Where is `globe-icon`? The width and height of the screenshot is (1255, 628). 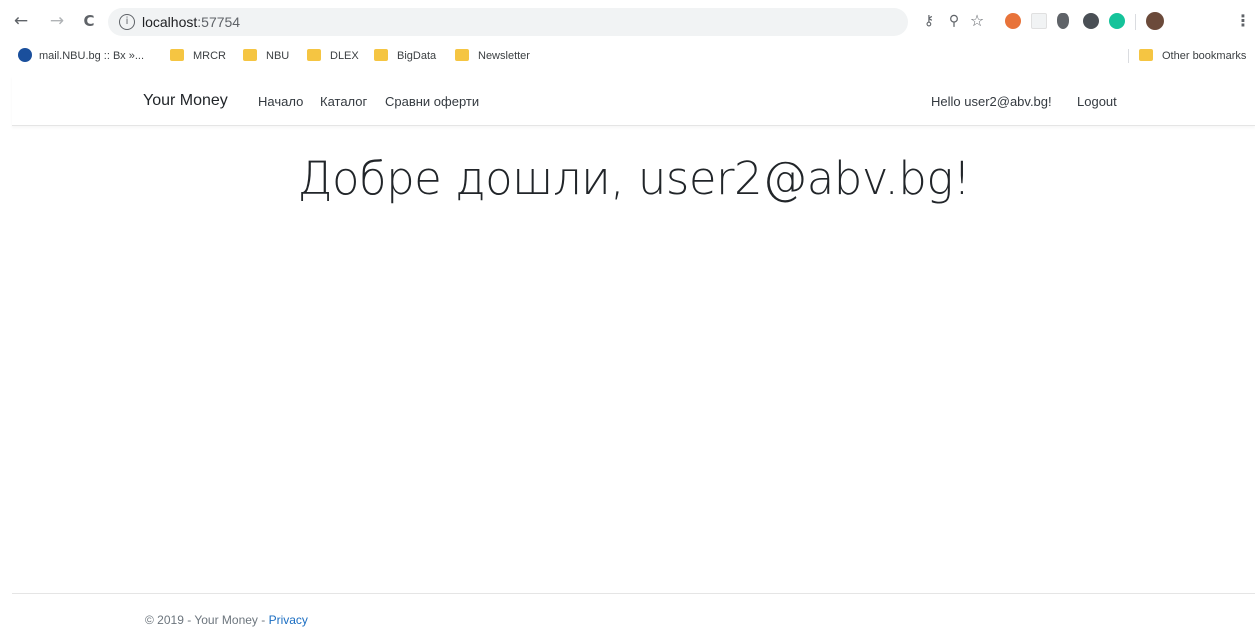 globe-icon is located at coordinates (25, 55).